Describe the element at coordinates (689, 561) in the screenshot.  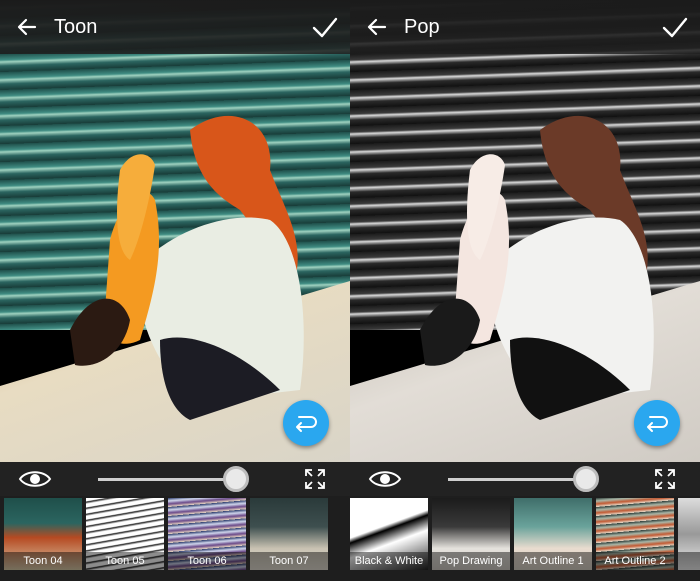
I see `filter-label` at that location.